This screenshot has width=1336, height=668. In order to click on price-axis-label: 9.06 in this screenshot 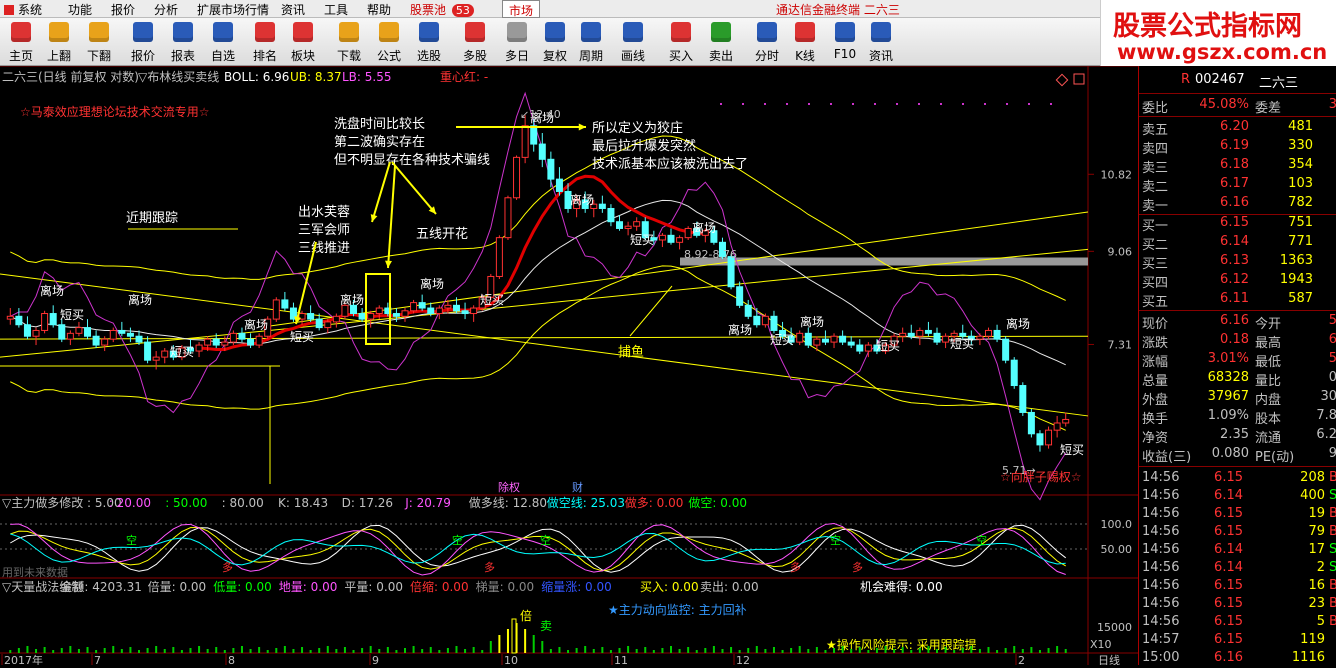, I will do `click(1120, 251)`.